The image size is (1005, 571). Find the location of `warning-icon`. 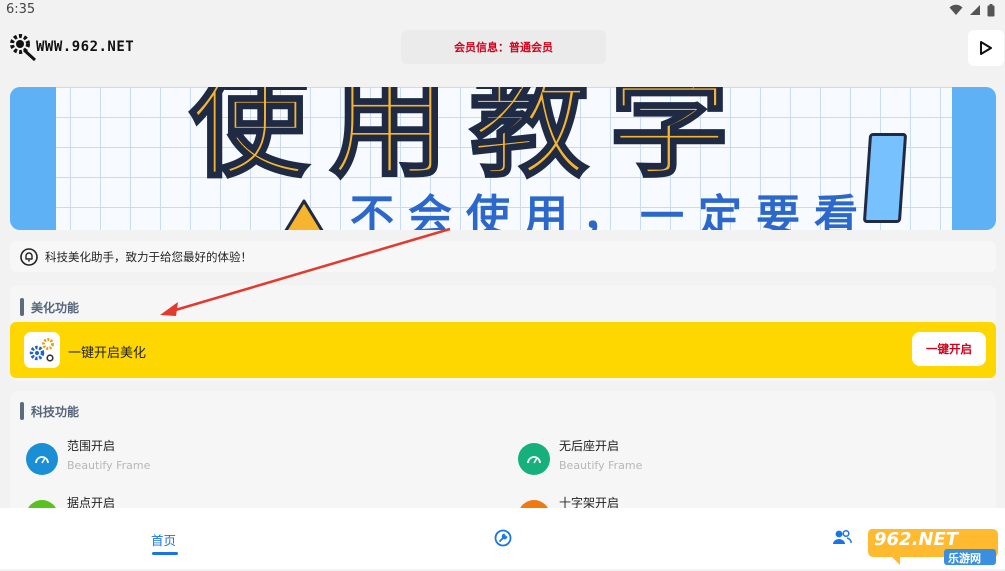

warning-icon is located at coordinates (304, 214).